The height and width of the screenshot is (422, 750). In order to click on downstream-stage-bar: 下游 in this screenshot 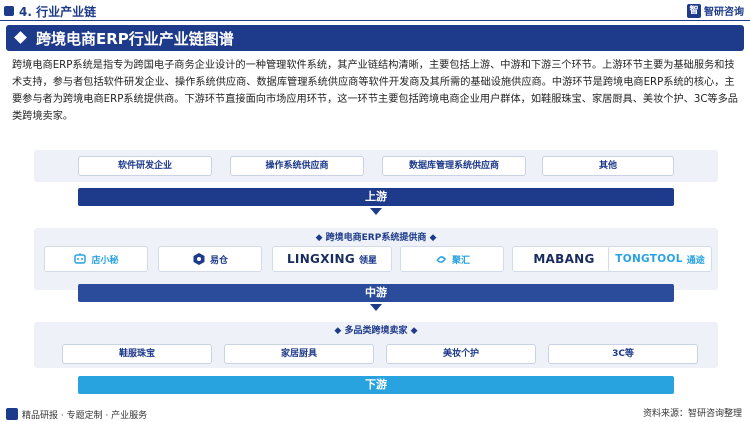, I will do `click(376, 385)`.